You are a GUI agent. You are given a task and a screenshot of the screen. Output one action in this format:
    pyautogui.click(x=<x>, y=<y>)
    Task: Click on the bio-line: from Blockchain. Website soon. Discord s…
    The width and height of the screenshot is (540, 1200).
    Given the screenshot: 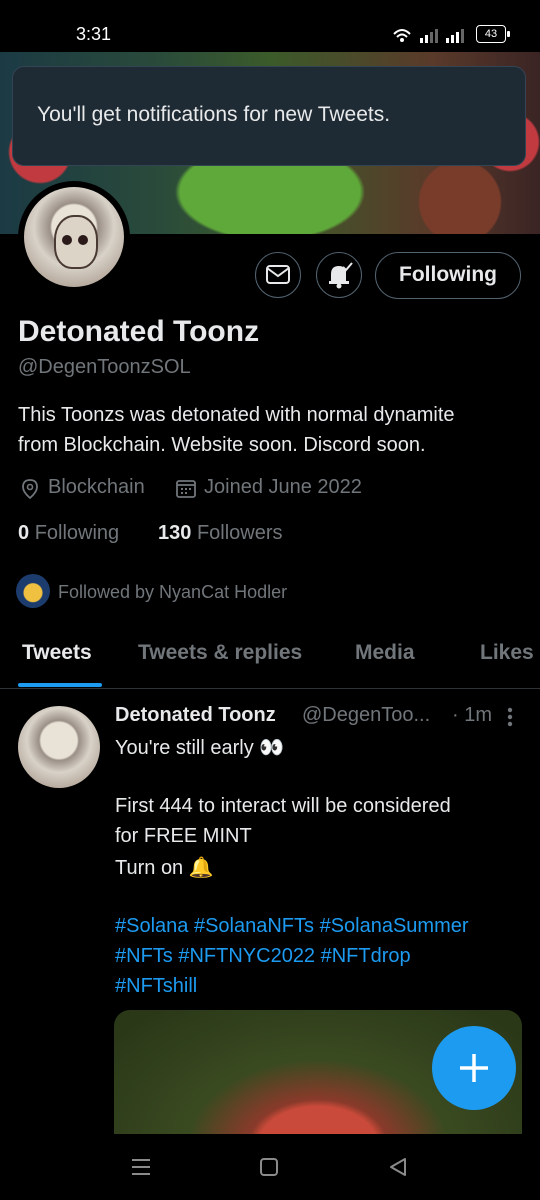 What is the action you would take?
    pyautogui.click(x=222, y=445)
    